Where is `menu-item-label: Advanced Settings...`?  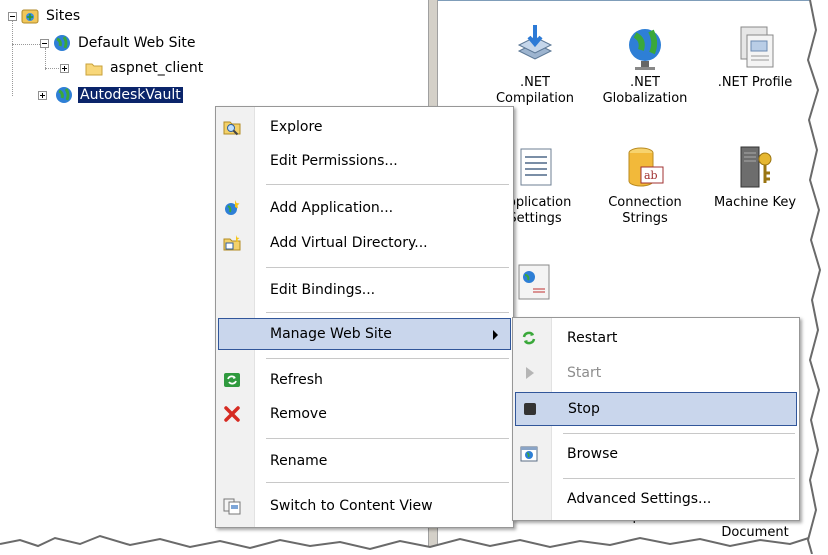 menu-item-label: Advanced Settings... is located at coordinates (639, 499).